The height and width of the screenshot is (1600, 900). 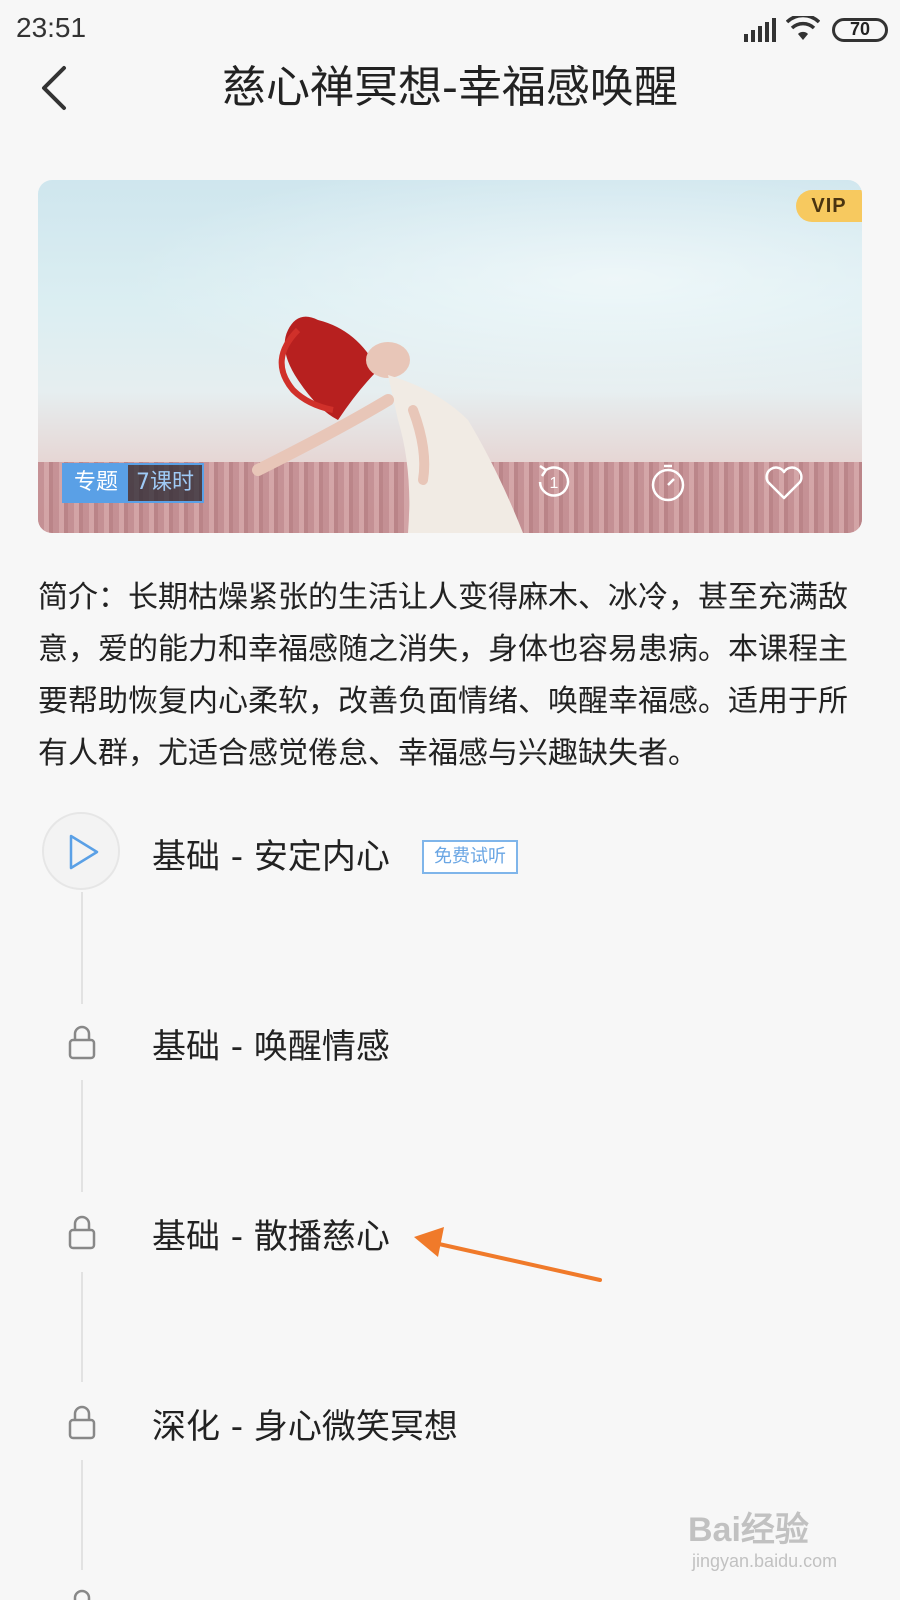 I want to click on play-button, so click(x=81, y=851).